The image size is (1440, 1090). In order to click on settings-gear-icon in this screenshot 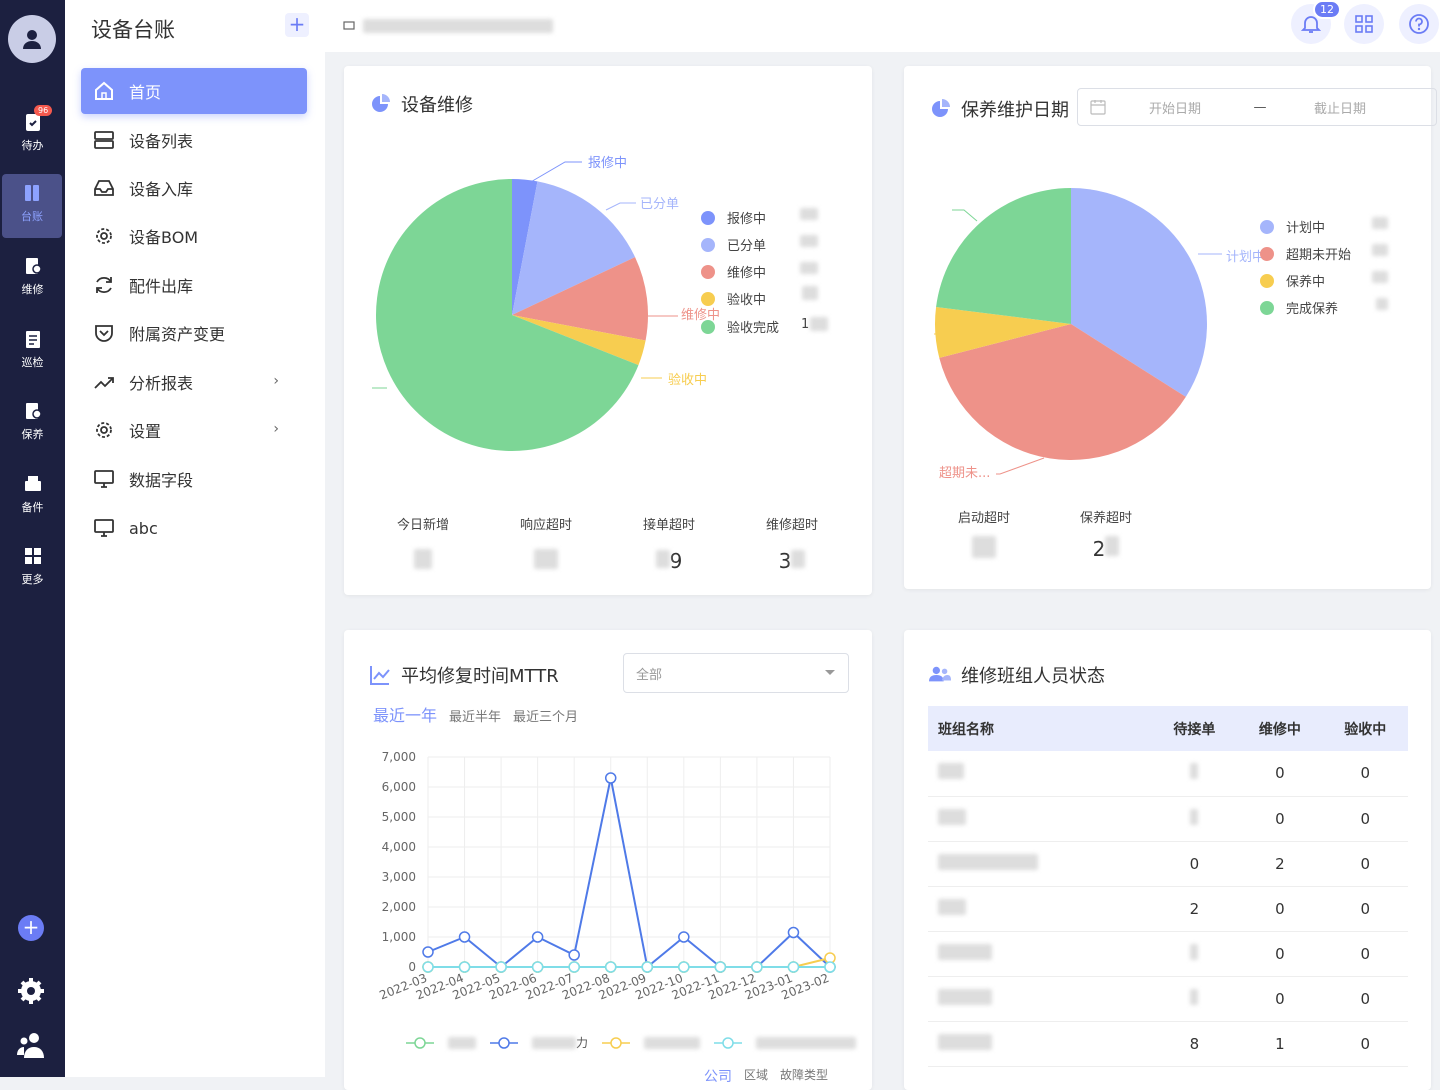, I will do `click(31, 991)`.